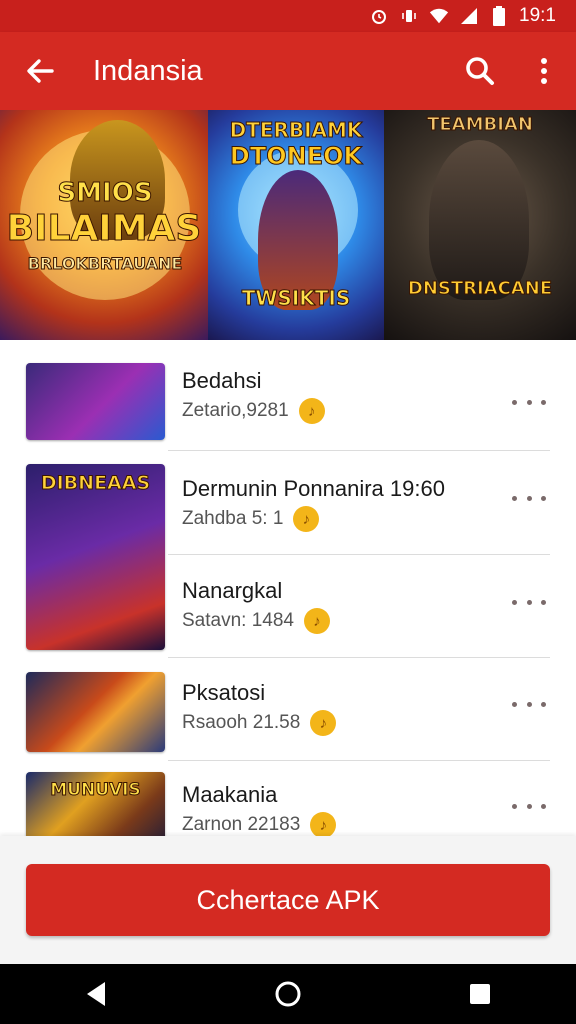 This screenshot has height=1024, width=576. I want to click on list-item: MUNUVIS Maakania Zarnon 22183 ♪, so click(288, 804).